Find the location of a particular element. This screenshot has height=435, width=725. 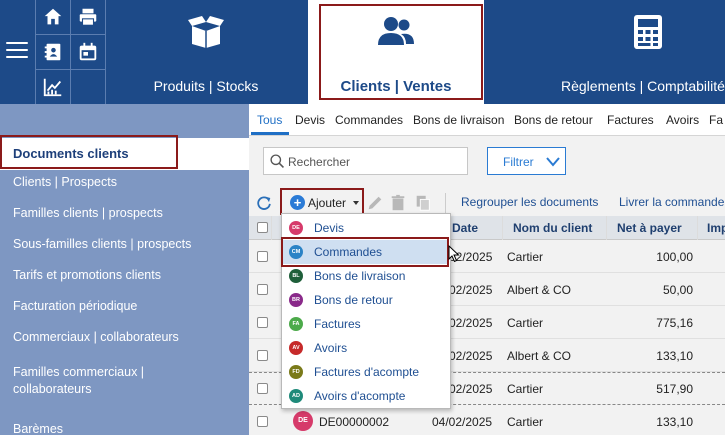

doc-type-badge: BL is located at coordinates (296, 276).